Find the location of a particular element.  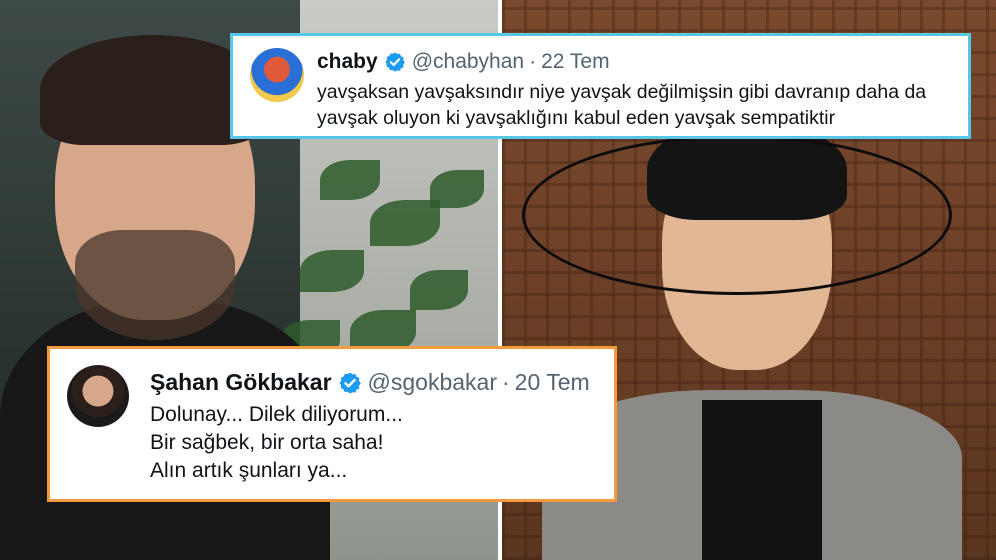

handle: @chabyhan is located at coordinates (468, 62).